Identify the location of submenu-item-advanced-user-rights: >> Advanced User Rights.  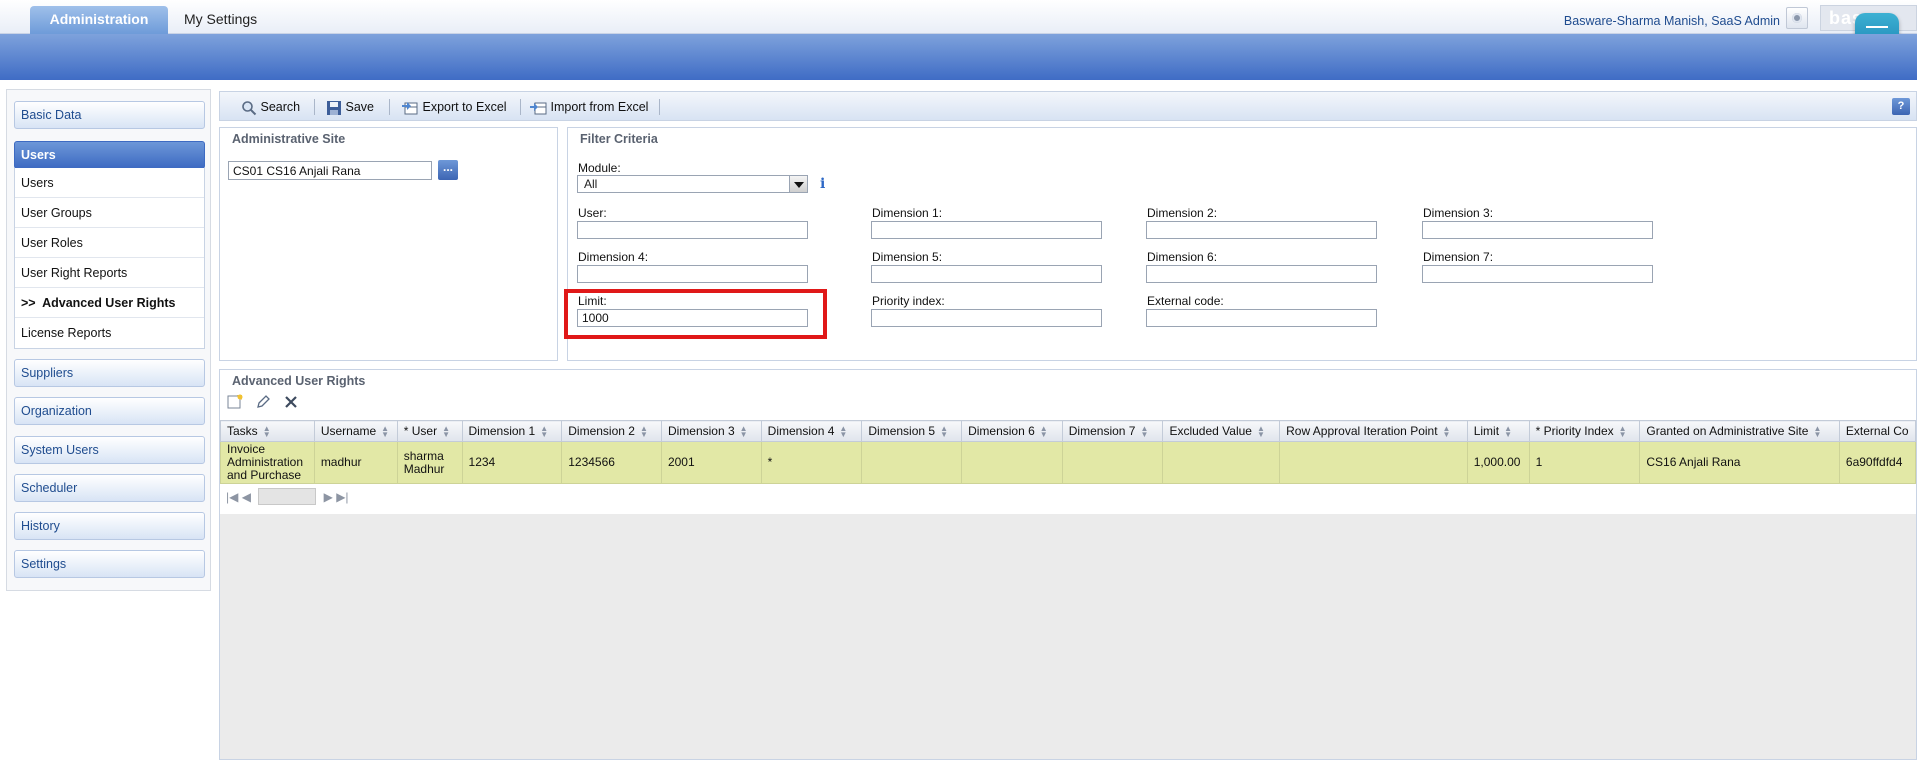
(109, 303).